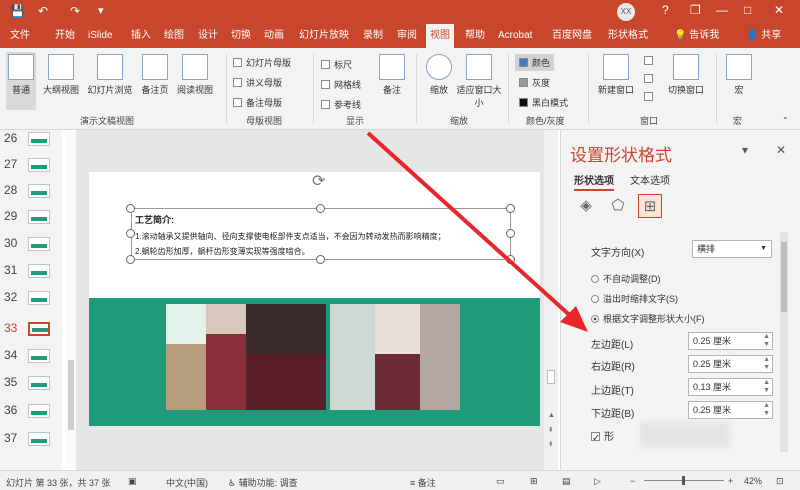  I want to click on annotation-arrow, so click(477, 231).